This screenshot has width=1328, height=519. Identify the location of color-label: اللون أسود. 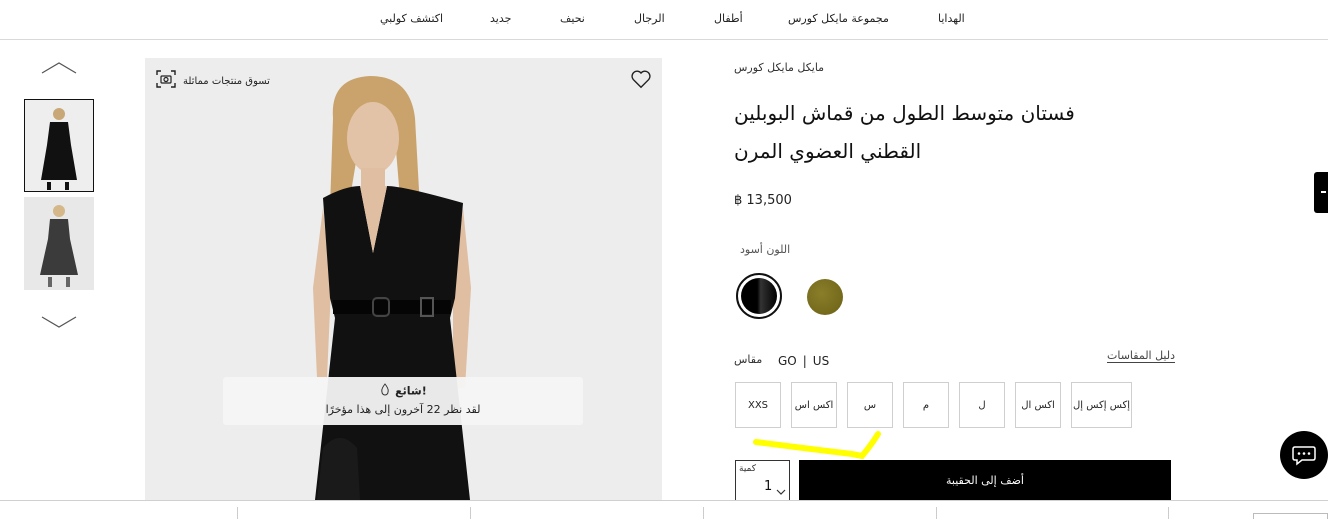
(765, 249).